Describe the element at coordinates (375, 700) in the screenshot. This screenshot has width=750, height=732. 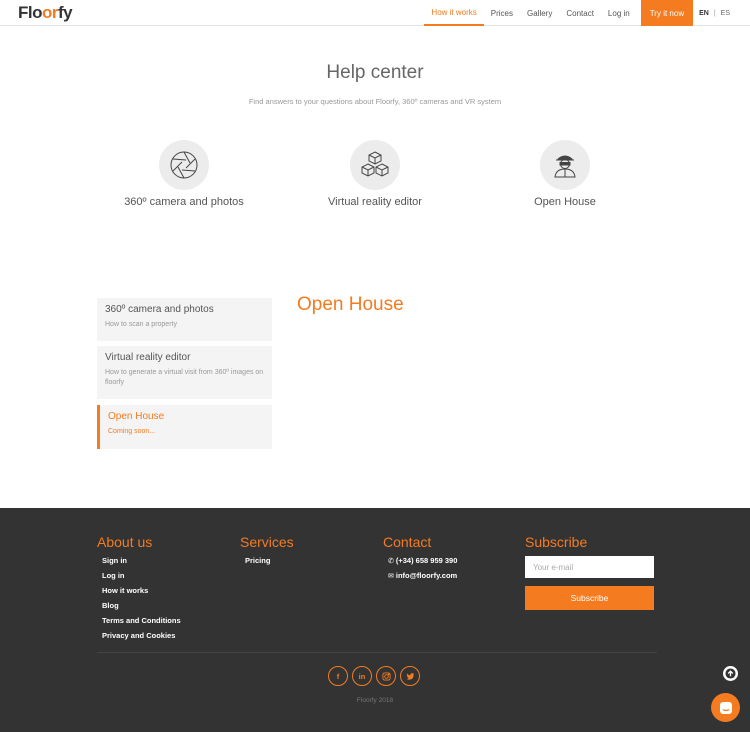
I see `copyright: Floorfy 2018` at that location.